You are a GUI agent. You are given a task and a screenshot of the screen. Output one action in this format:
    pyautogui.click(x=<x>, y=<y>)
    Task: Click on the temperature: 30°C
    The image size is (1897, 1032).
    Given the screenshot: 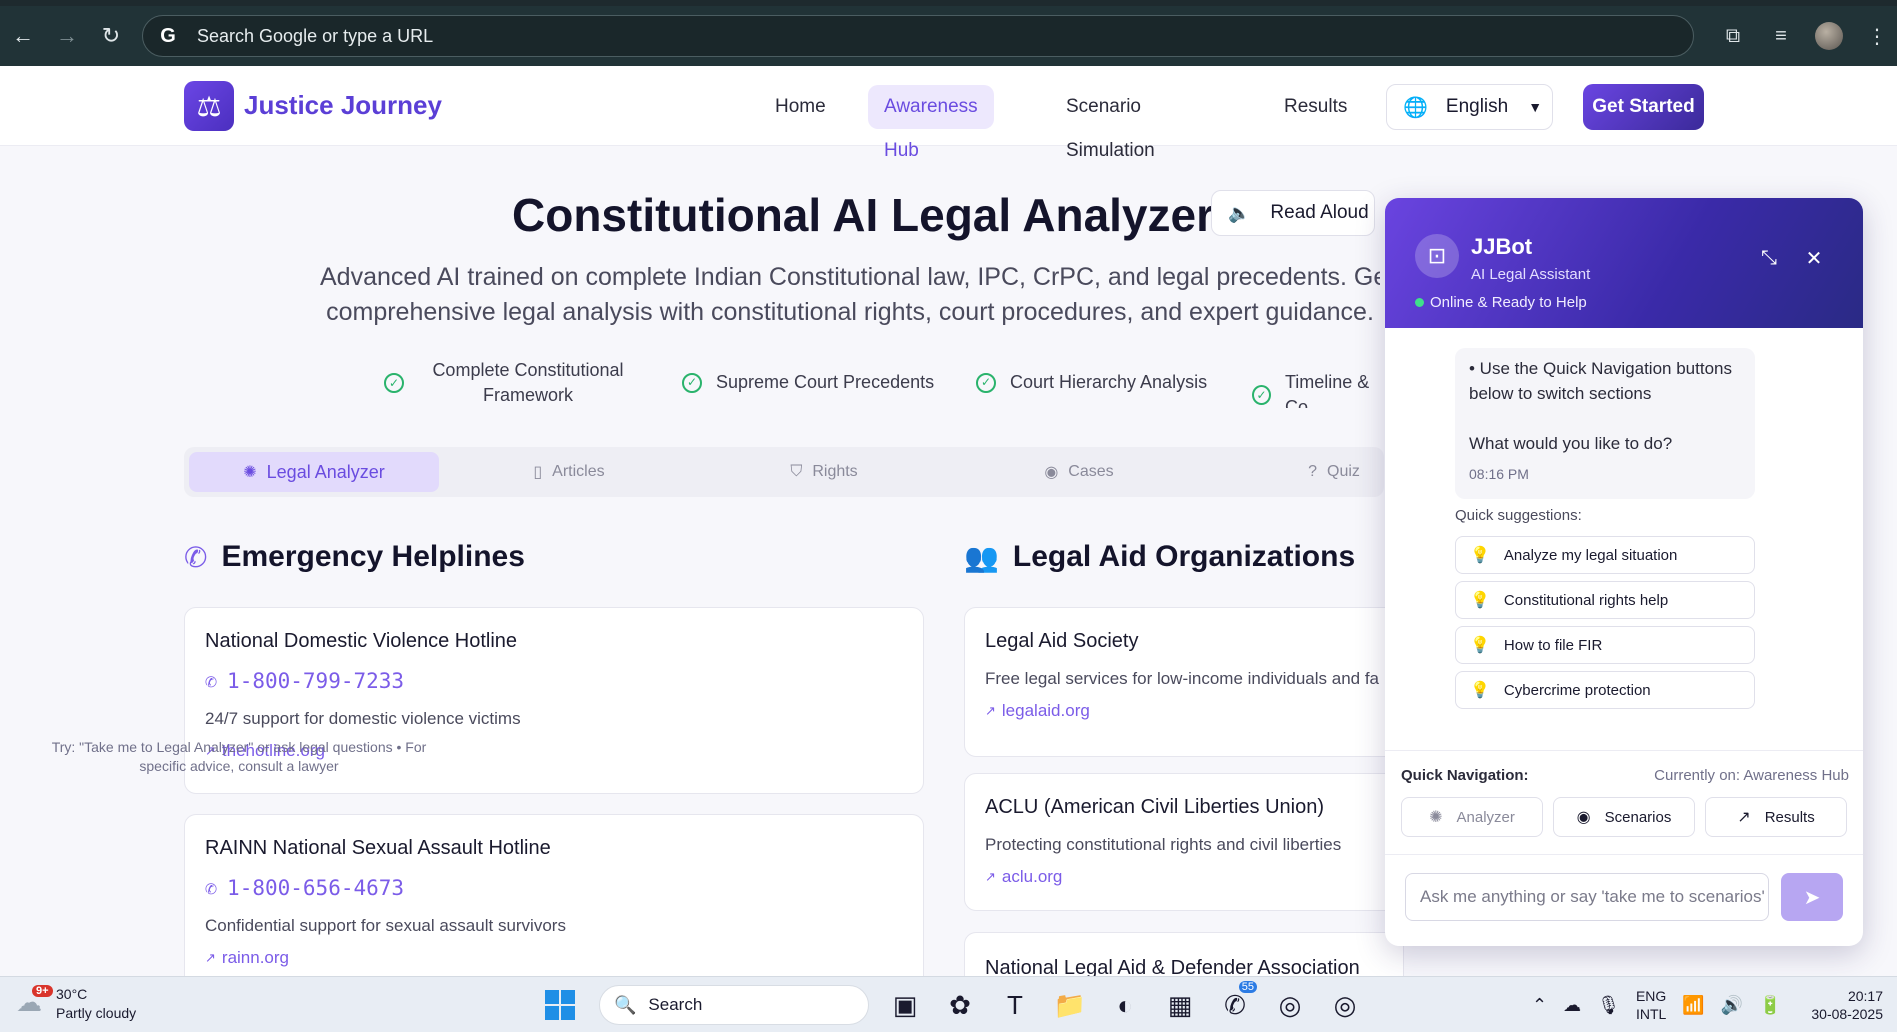 What is the action you would take?
    pyautogui.click(x=72, y=994)
    